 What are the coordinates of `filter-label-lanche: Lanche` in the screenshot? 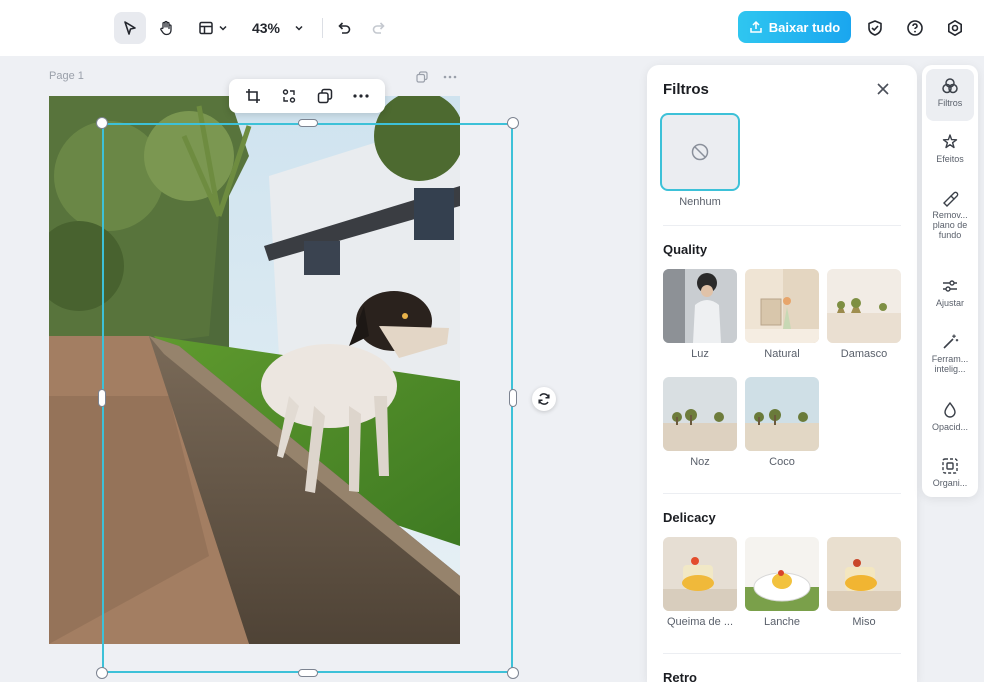 It's located at (782, 622).